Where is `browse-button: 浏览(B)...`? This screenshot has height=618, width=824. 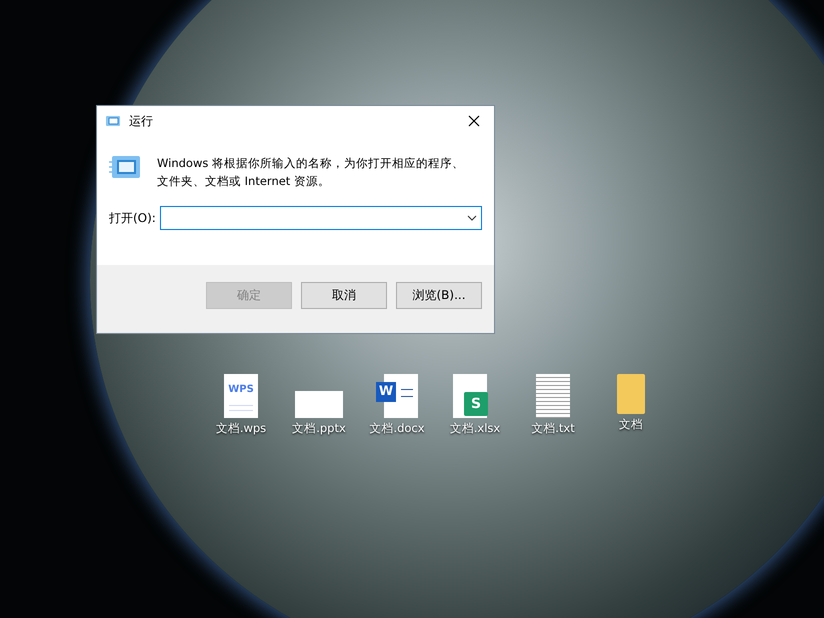
browse-button: 浏览(B)... is located at coordinates (439, 295).